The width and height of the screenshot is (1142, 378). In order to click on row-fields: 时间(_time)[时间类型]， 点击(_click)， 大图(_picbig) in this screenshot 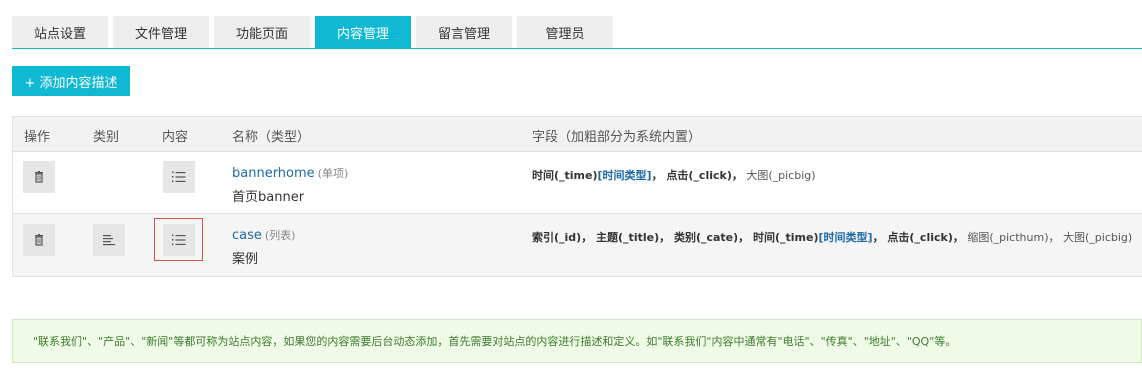, I will do `click(674, 175)`.